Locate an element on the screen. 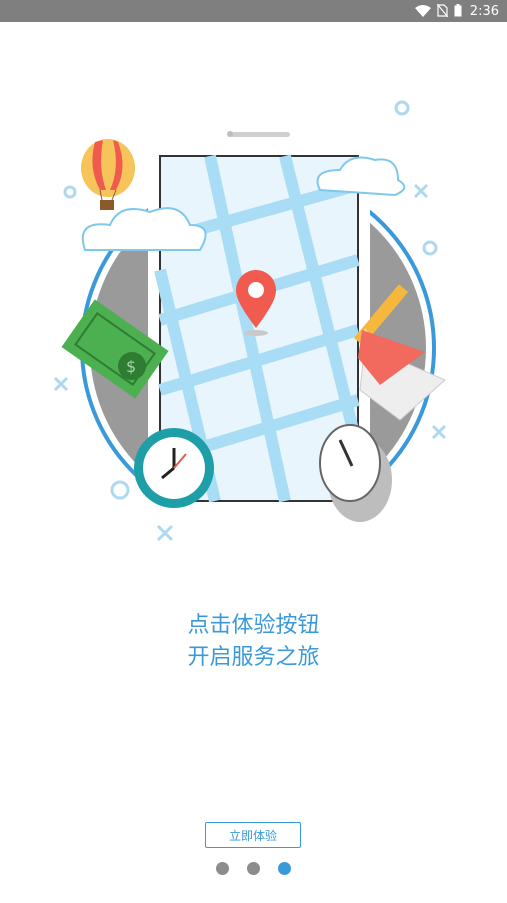  caption-line-1: 点击体验按钮 is located at coordinates (253, 625).